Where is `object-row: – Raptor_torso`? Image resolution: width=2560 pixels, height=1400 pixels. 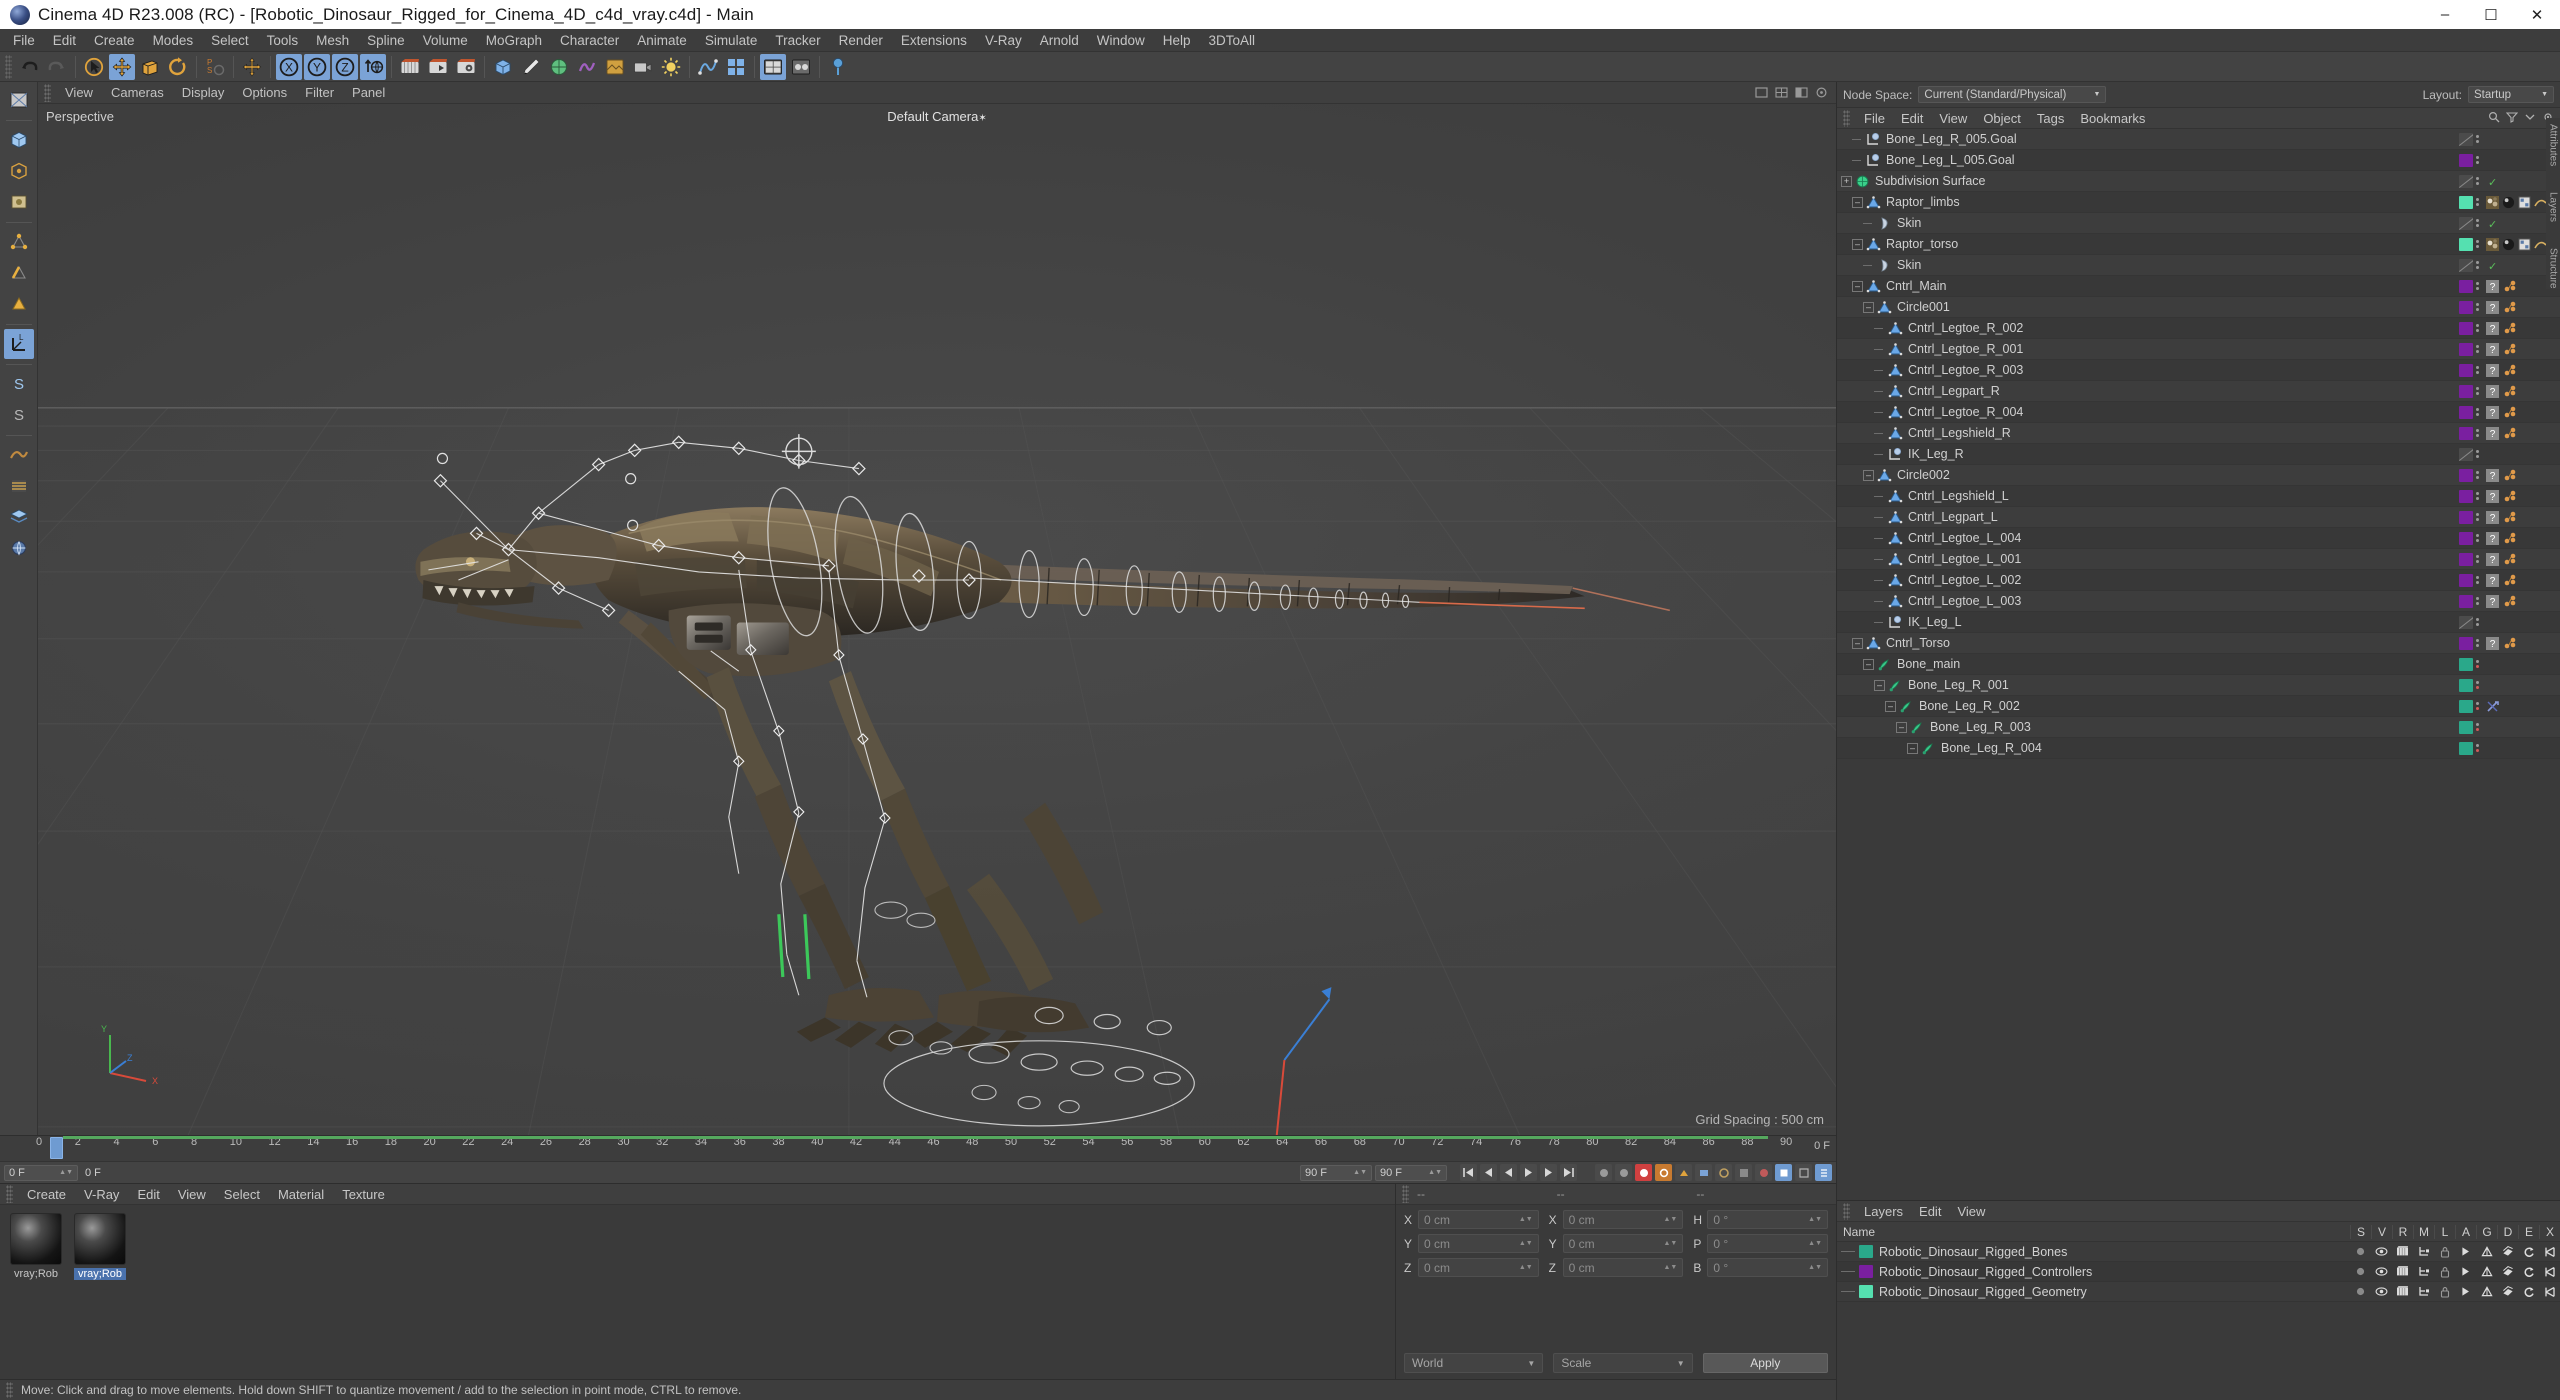
object-row: – Raptor_torso is located at coordinates (2198, 244).